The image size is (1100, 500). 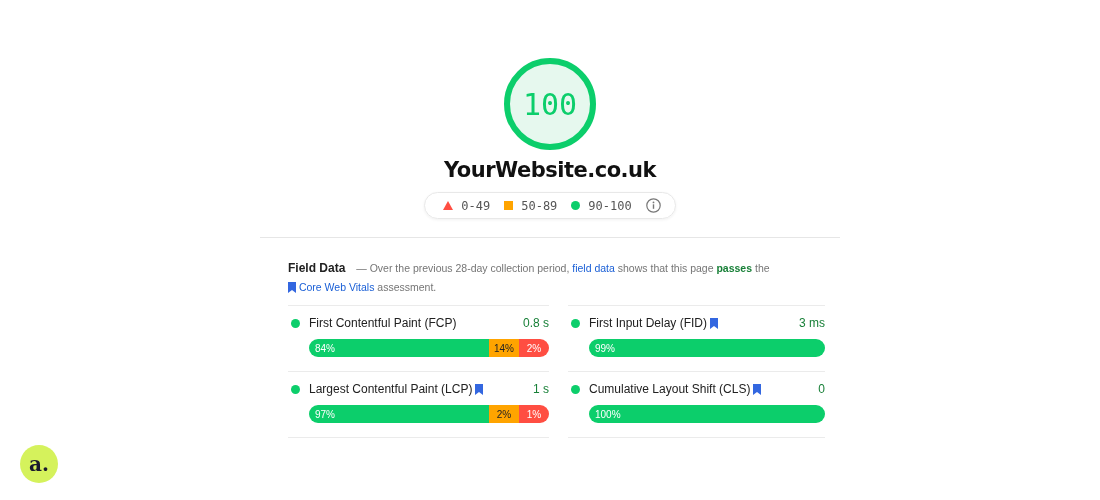 What do you see at coordinates (539, 205) in the screenshot?
I see `legend-label: 50-89` at bounding box center [539, 205].